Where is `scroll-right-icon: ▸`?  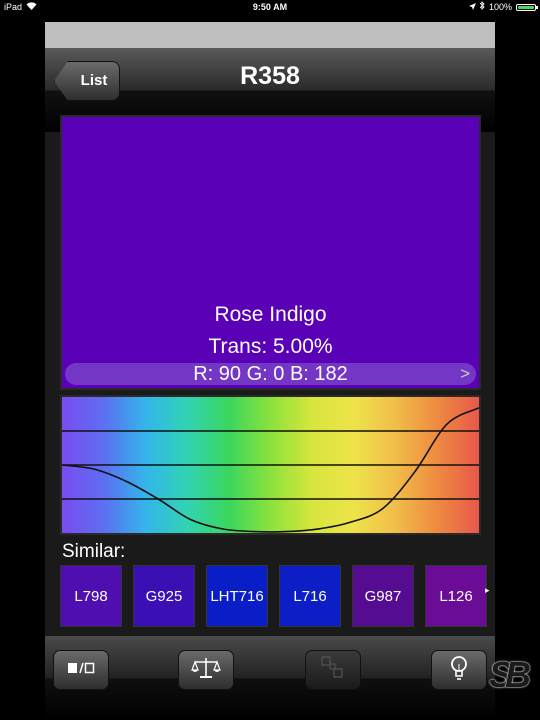
scroll-right-icon: ▸ is located at coordinates (487, 590).